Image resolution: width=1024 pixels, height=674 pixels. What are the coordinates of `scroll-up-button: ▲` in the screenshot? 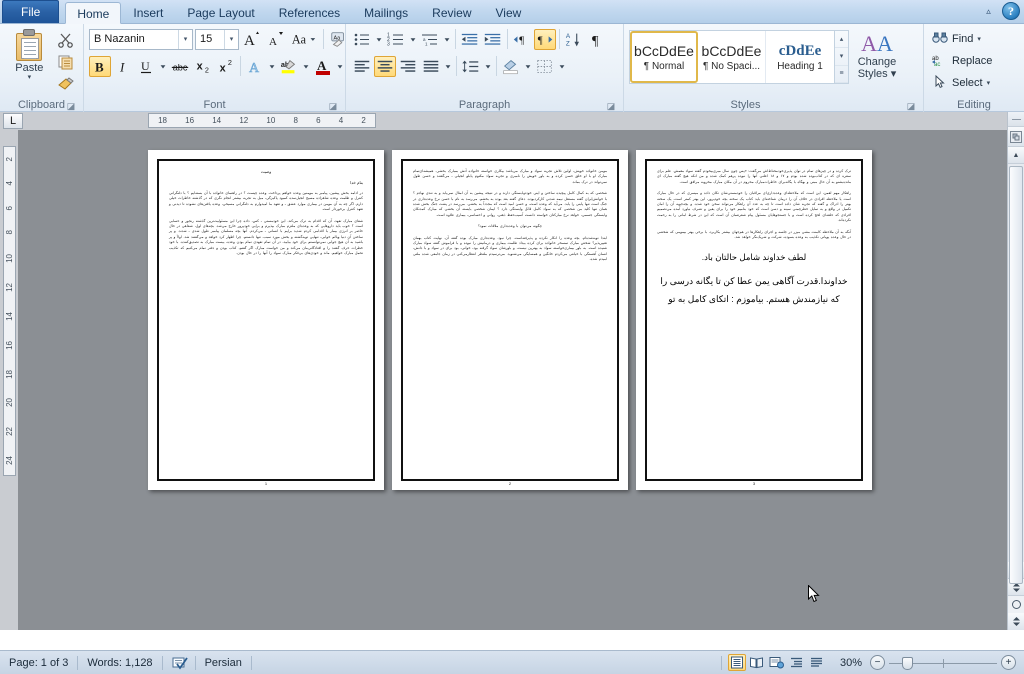 It's located at (1016, 155).